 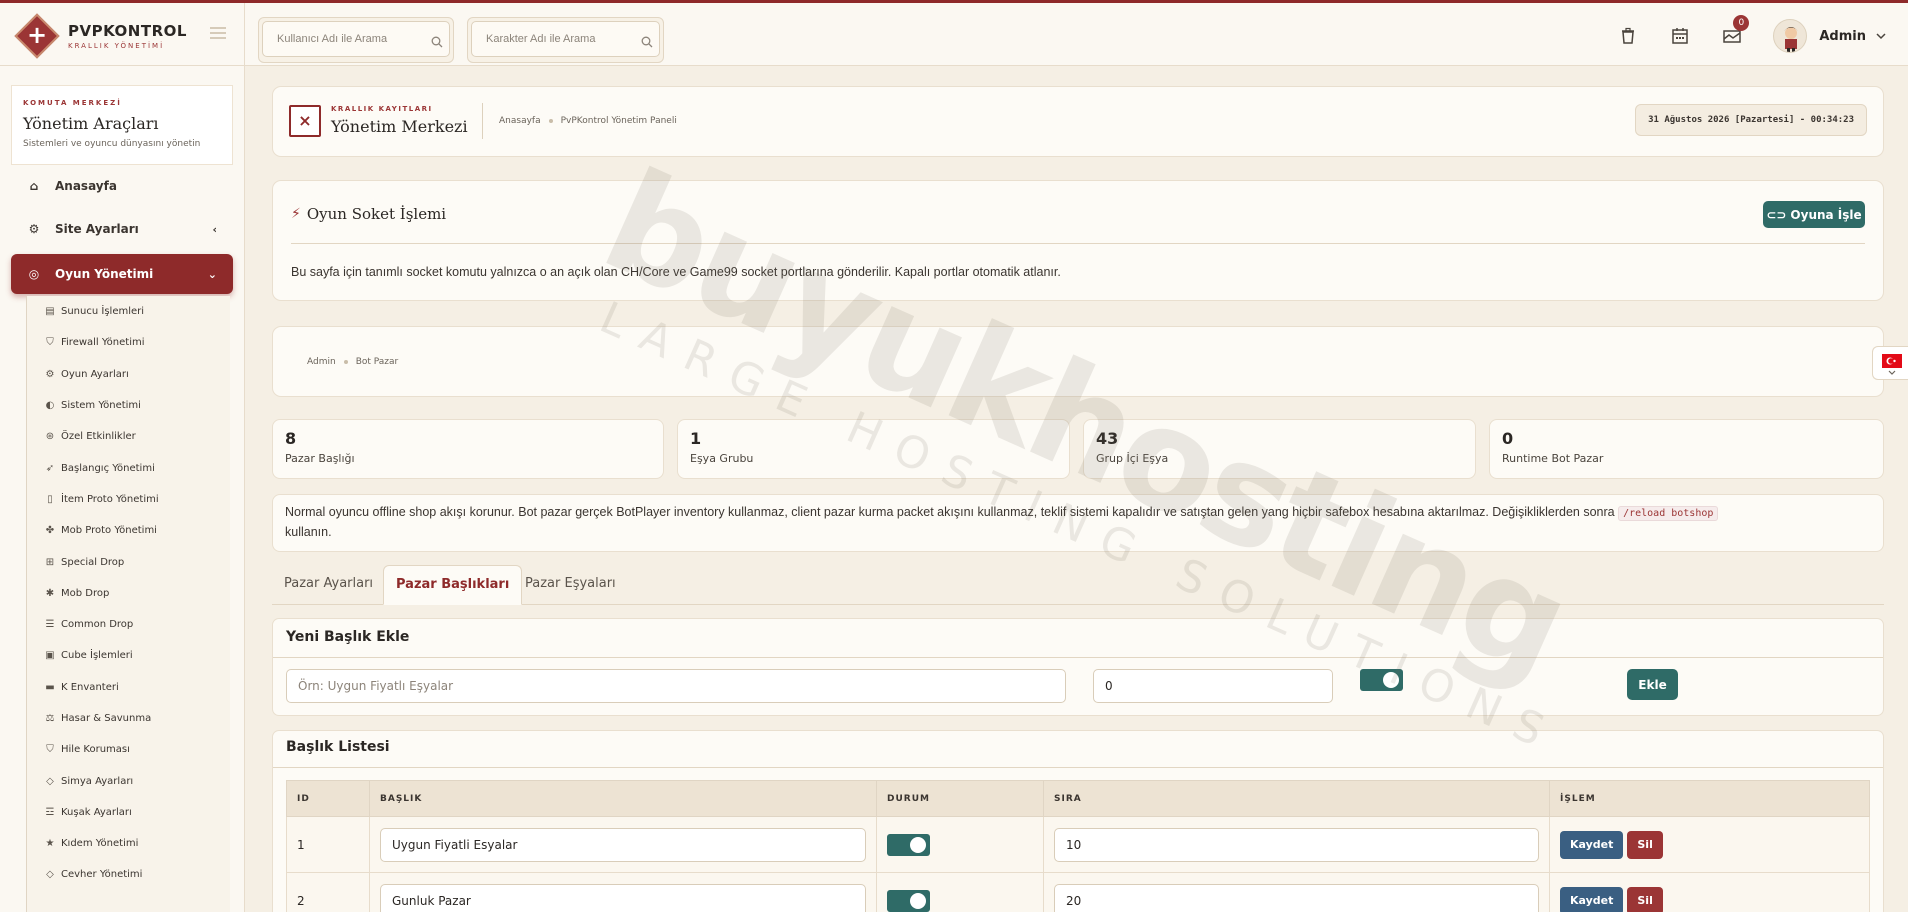 What do you see at coordinates (1628, 36) in the screenshot?
I see `trash-icon` at bounding box center [1628, 36].